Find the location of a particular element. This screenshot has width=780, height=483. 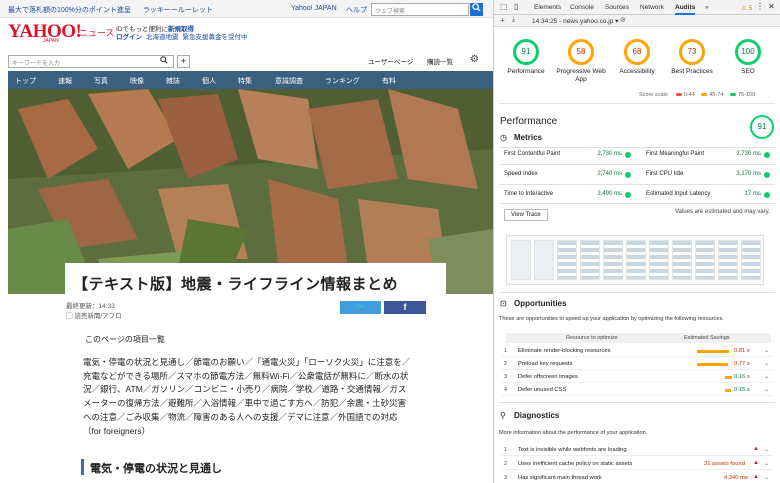

device-toggle-icon: ▯ is located at coordinates (516, 6).